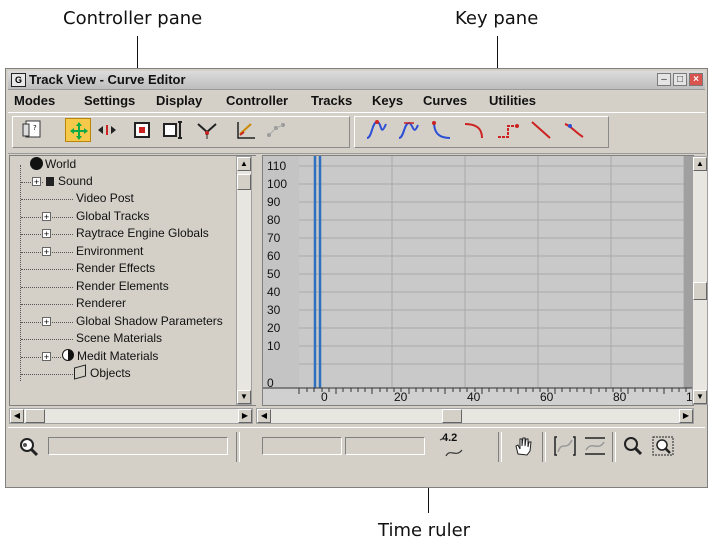 This screenshot has height=545, width=713. What do you see at coordinates (257, 100) in the screenshot?
I see `menu-controller: Controller` at bounding box center [257, 100].